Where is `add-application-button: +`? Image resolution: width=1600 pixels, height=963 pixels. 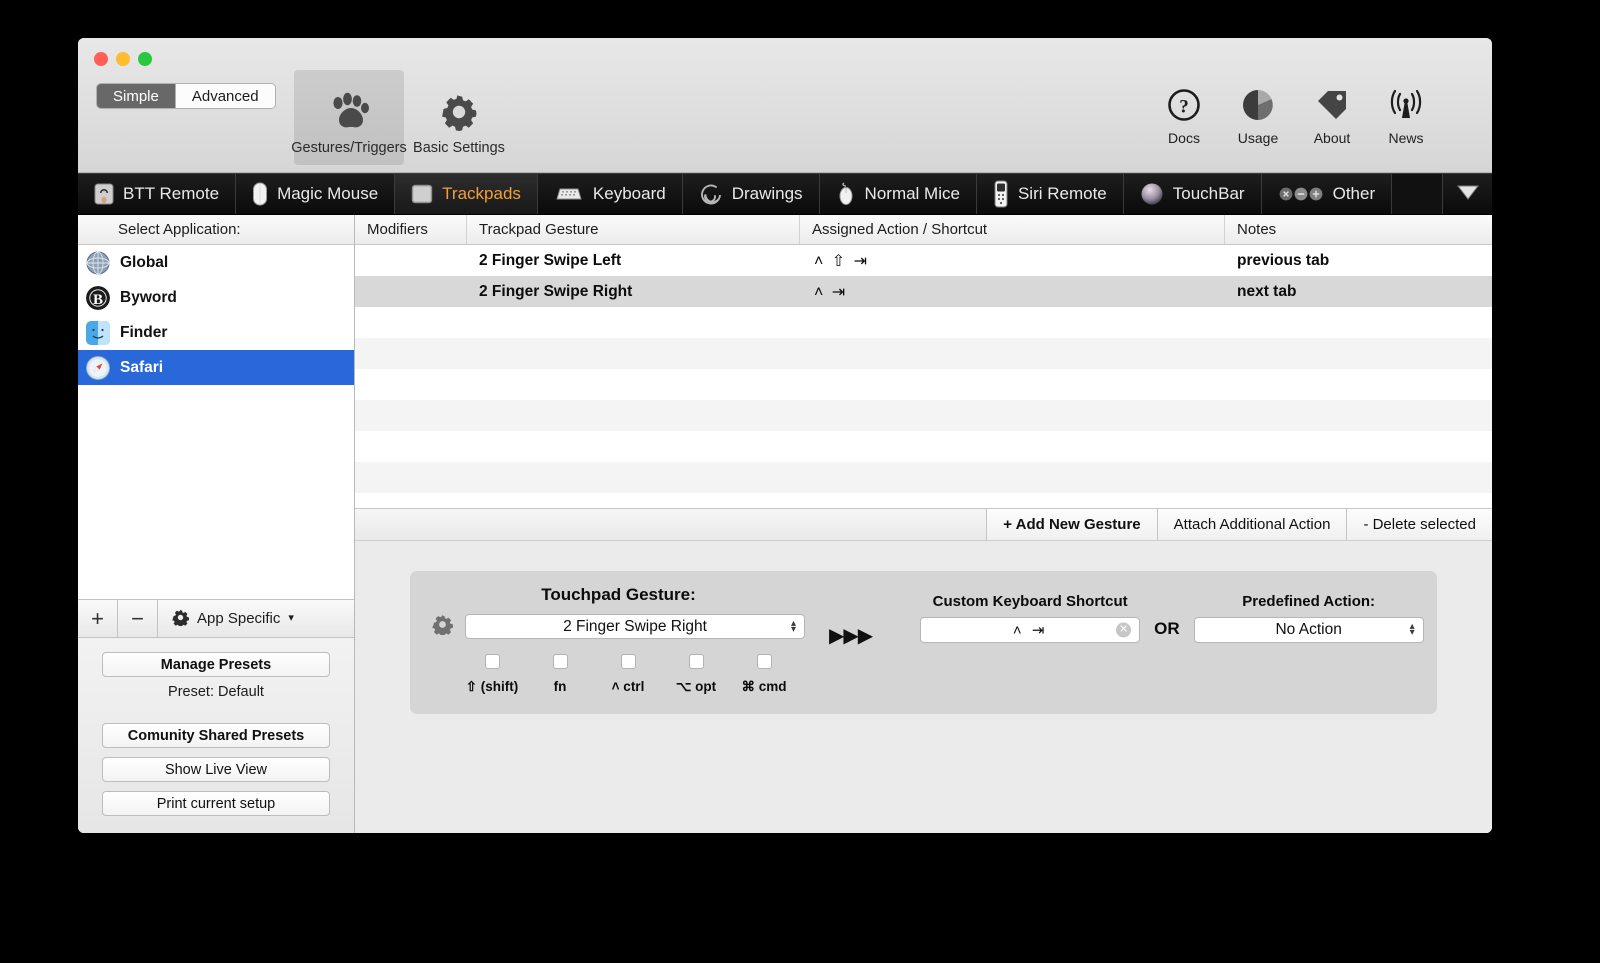 add-application-button: + is located at coordinates (98, 618).